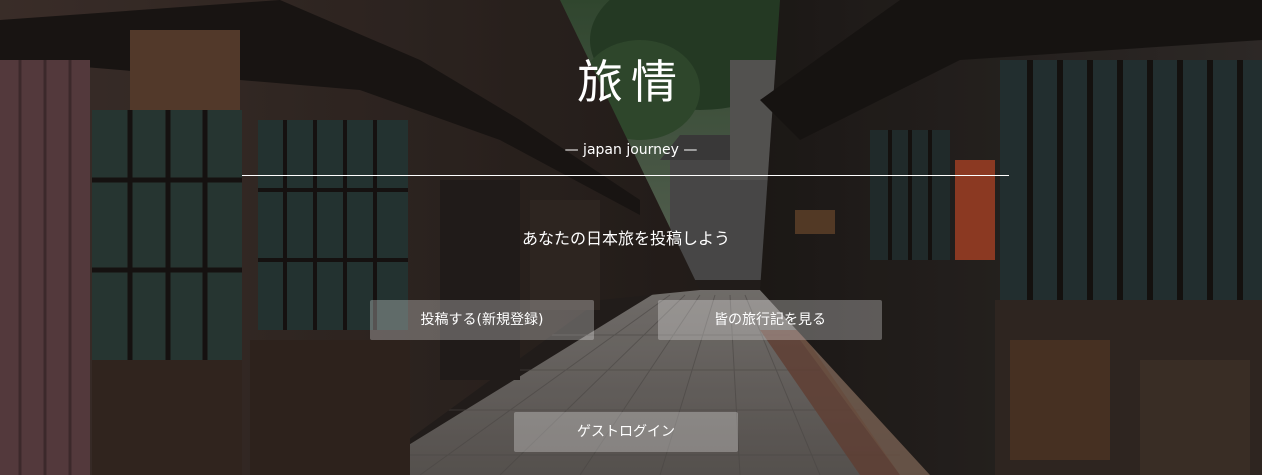 Image resolution: width=1262 pixels, height=475 pixels. I want to click on view-journals-button: 皆の旅行記を見る, so click(770, 320).